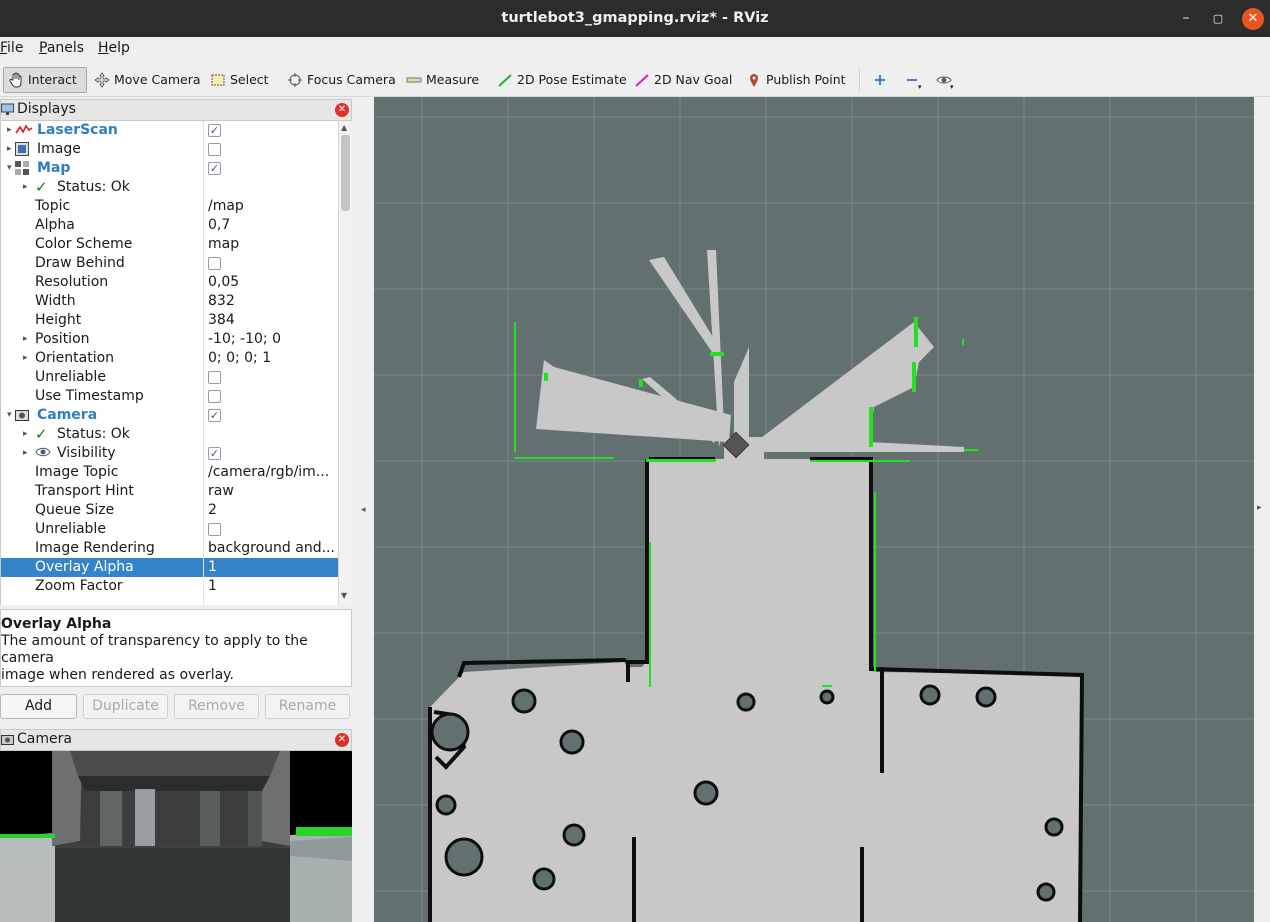 This screenshot has height=922, width=1270. What do you see at coordinates (272, 320) in the screenshot?
I see `property-value: 384` at bounding box center [272, 320].